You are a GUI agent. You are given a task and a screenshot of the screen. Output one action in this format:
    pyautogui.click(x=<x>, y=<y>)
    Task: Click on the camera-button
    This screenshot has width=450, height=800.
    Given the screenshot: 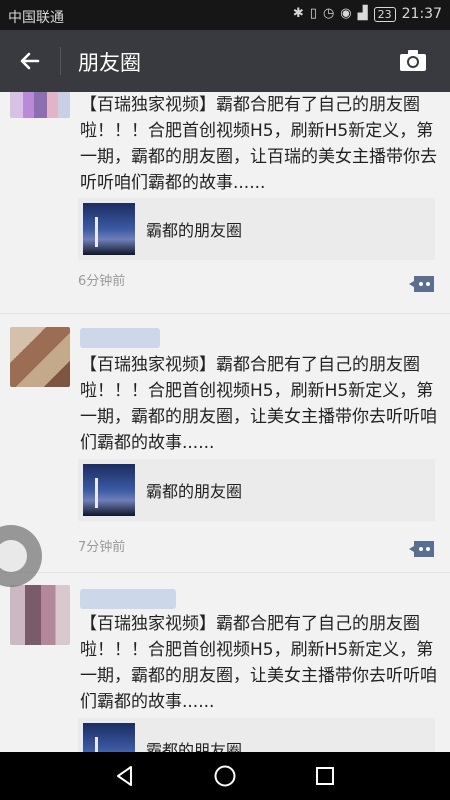 What is the action you would take?
    pyautogui.click(x=414, y=61)
    